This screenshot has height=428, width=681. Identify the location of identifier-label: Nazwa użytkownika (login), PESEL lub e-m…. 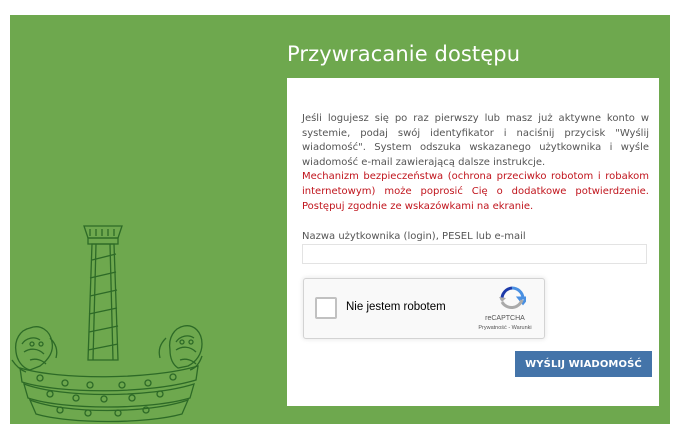
(414, 236).